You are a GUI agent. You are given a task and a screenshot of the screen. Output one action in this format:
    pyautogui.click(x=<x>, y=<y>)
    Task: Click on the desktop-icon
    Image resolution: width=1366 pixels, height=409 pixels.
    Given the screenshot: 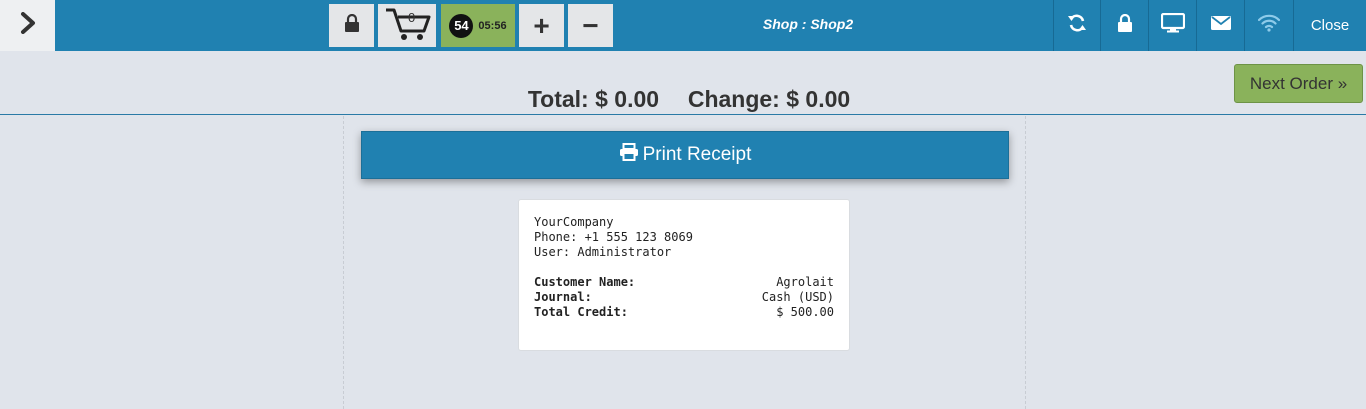 What is the action you would take?
    pyautogui.click(x=1172, y=25)
    